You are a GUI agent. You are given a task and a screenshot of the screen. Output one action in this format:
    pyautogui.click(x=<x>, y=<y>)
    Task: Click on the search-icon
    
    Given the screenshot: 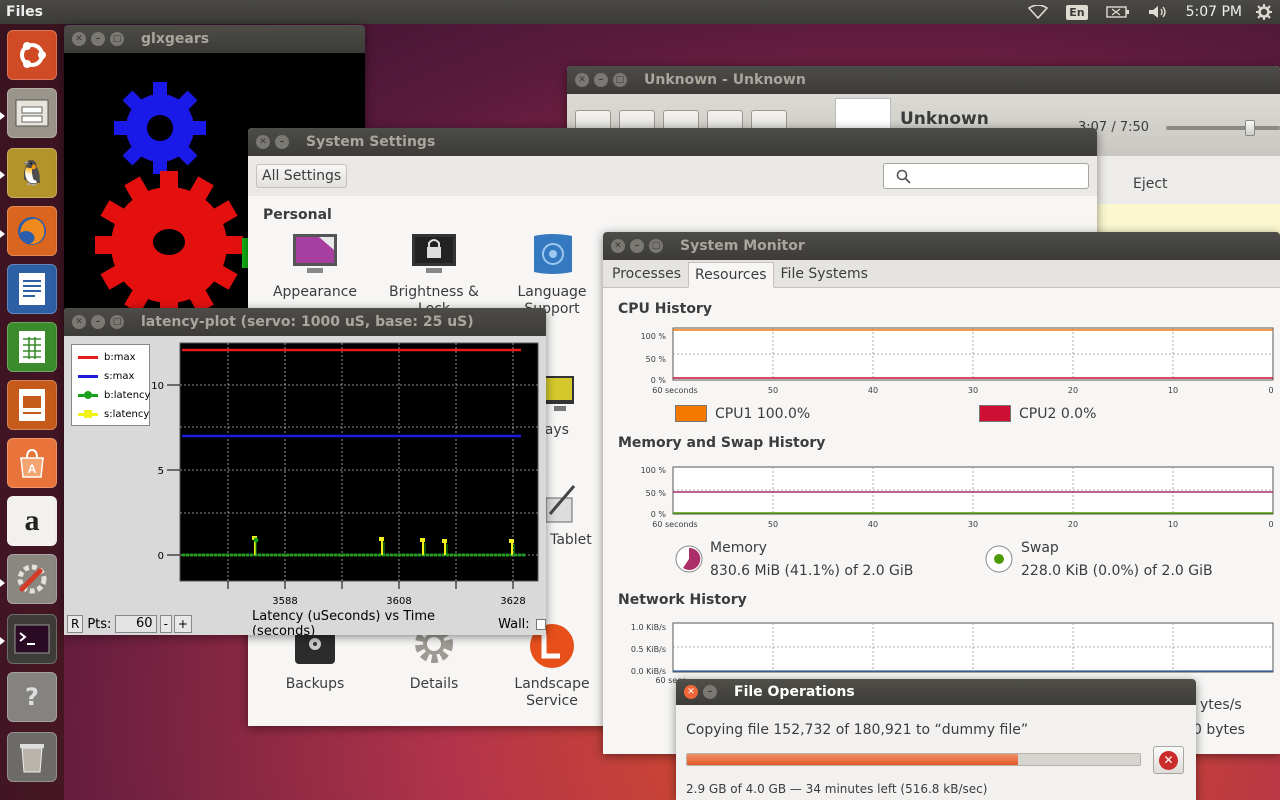 What is the action you would take?
    pyautogui.click(x=903, y=176)
    